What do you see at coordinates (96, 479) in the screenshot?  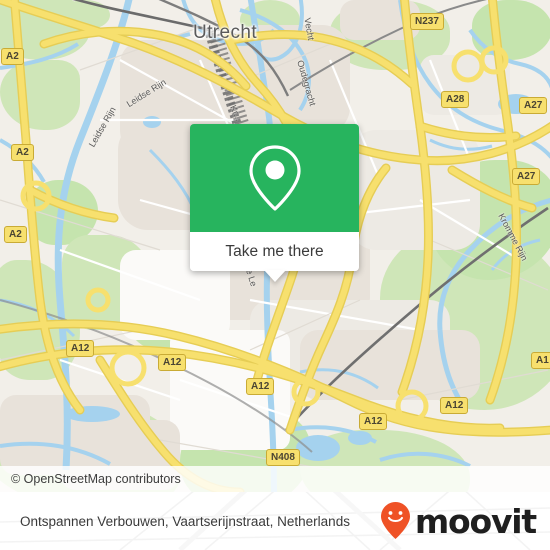 I see `attribution-text: © OpenStreetMap contributors` at bounding box center [96, 479].